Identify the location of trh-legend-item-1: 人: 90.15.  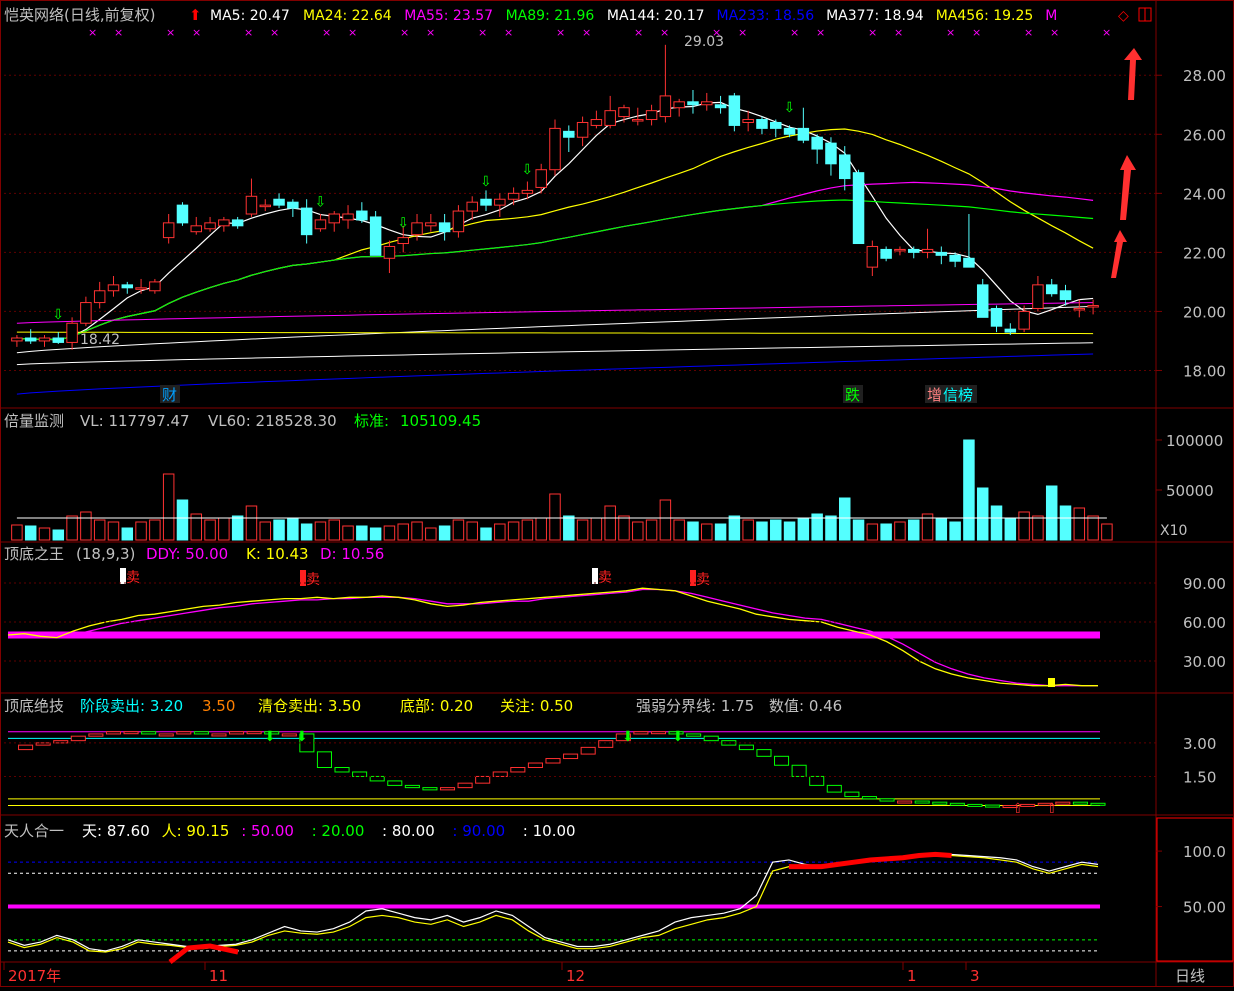
(196, 831).